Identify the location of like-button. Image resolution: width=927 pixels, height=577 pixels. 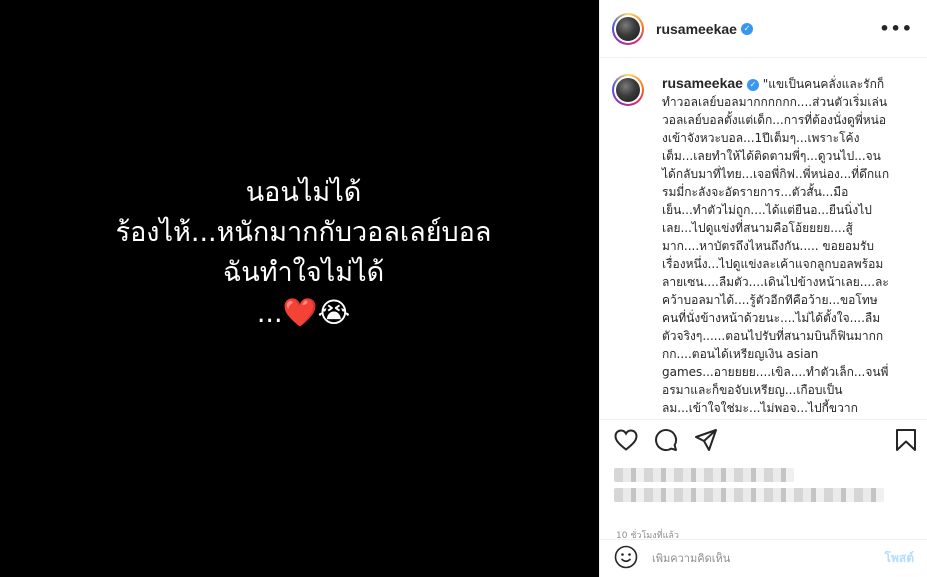
(626, 440).